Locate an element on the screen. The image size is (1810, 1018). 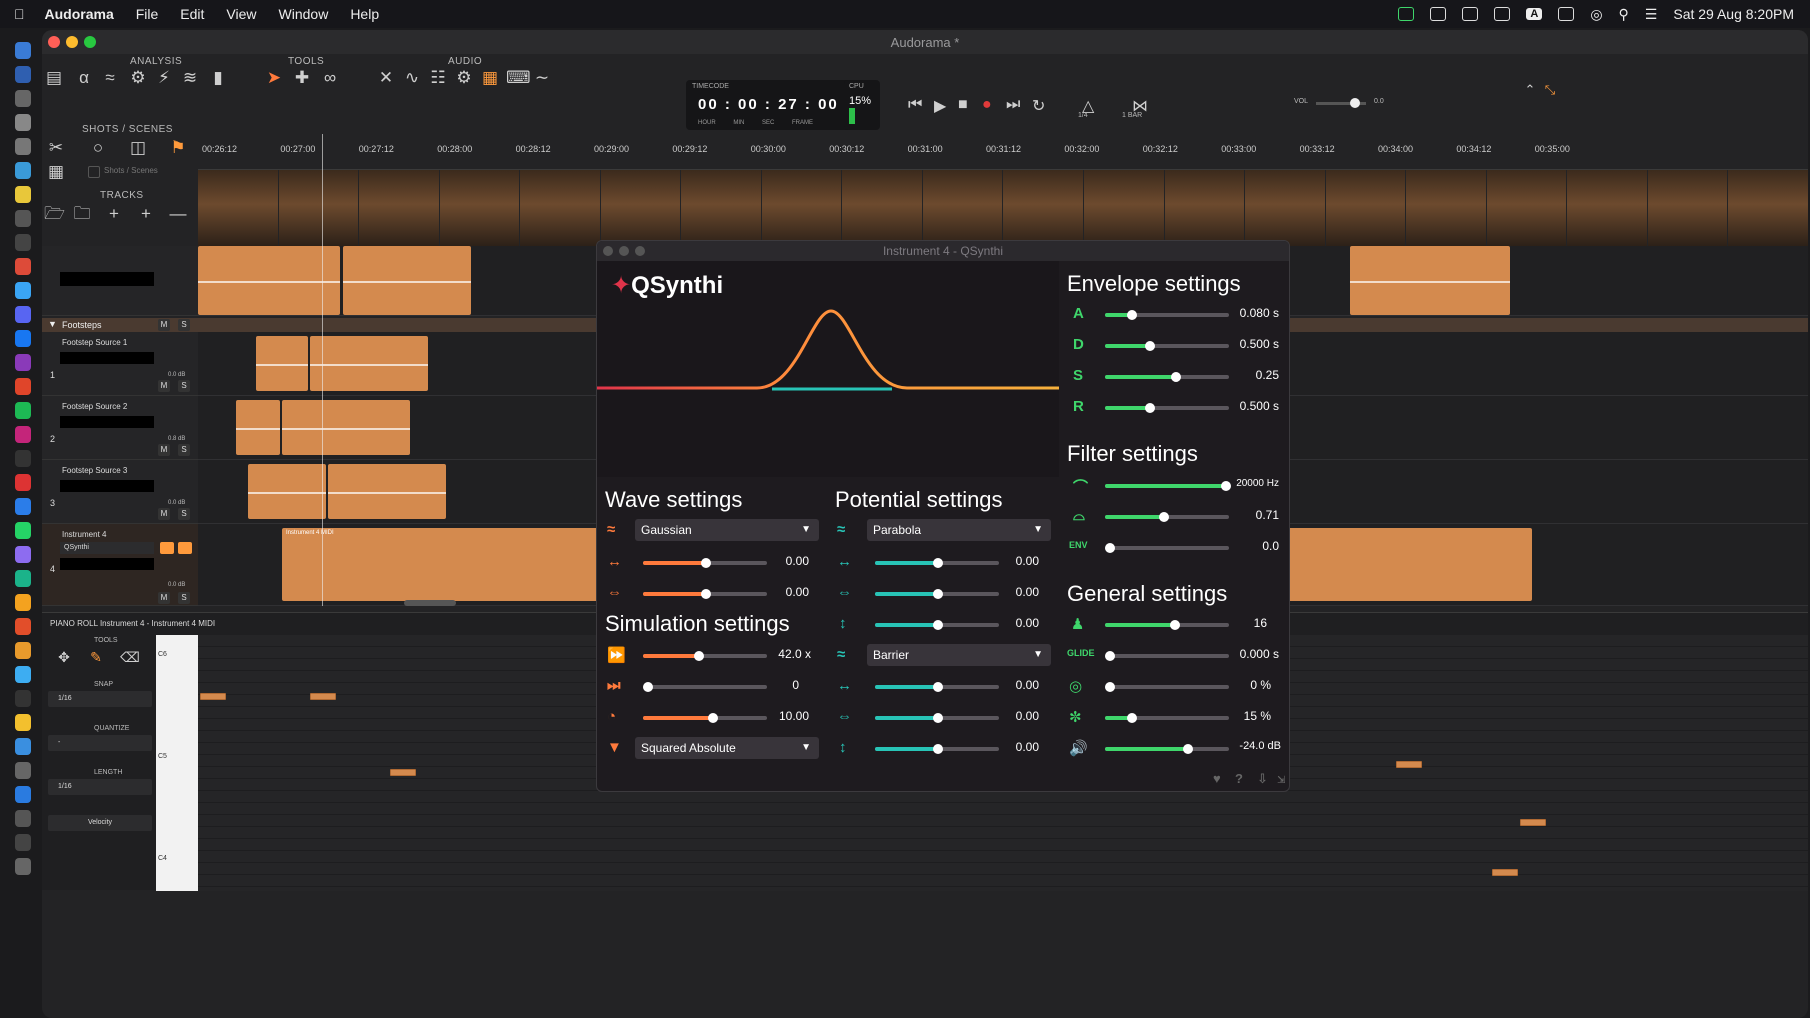
move-icon: ✥ is located at coordinates (64, 657).